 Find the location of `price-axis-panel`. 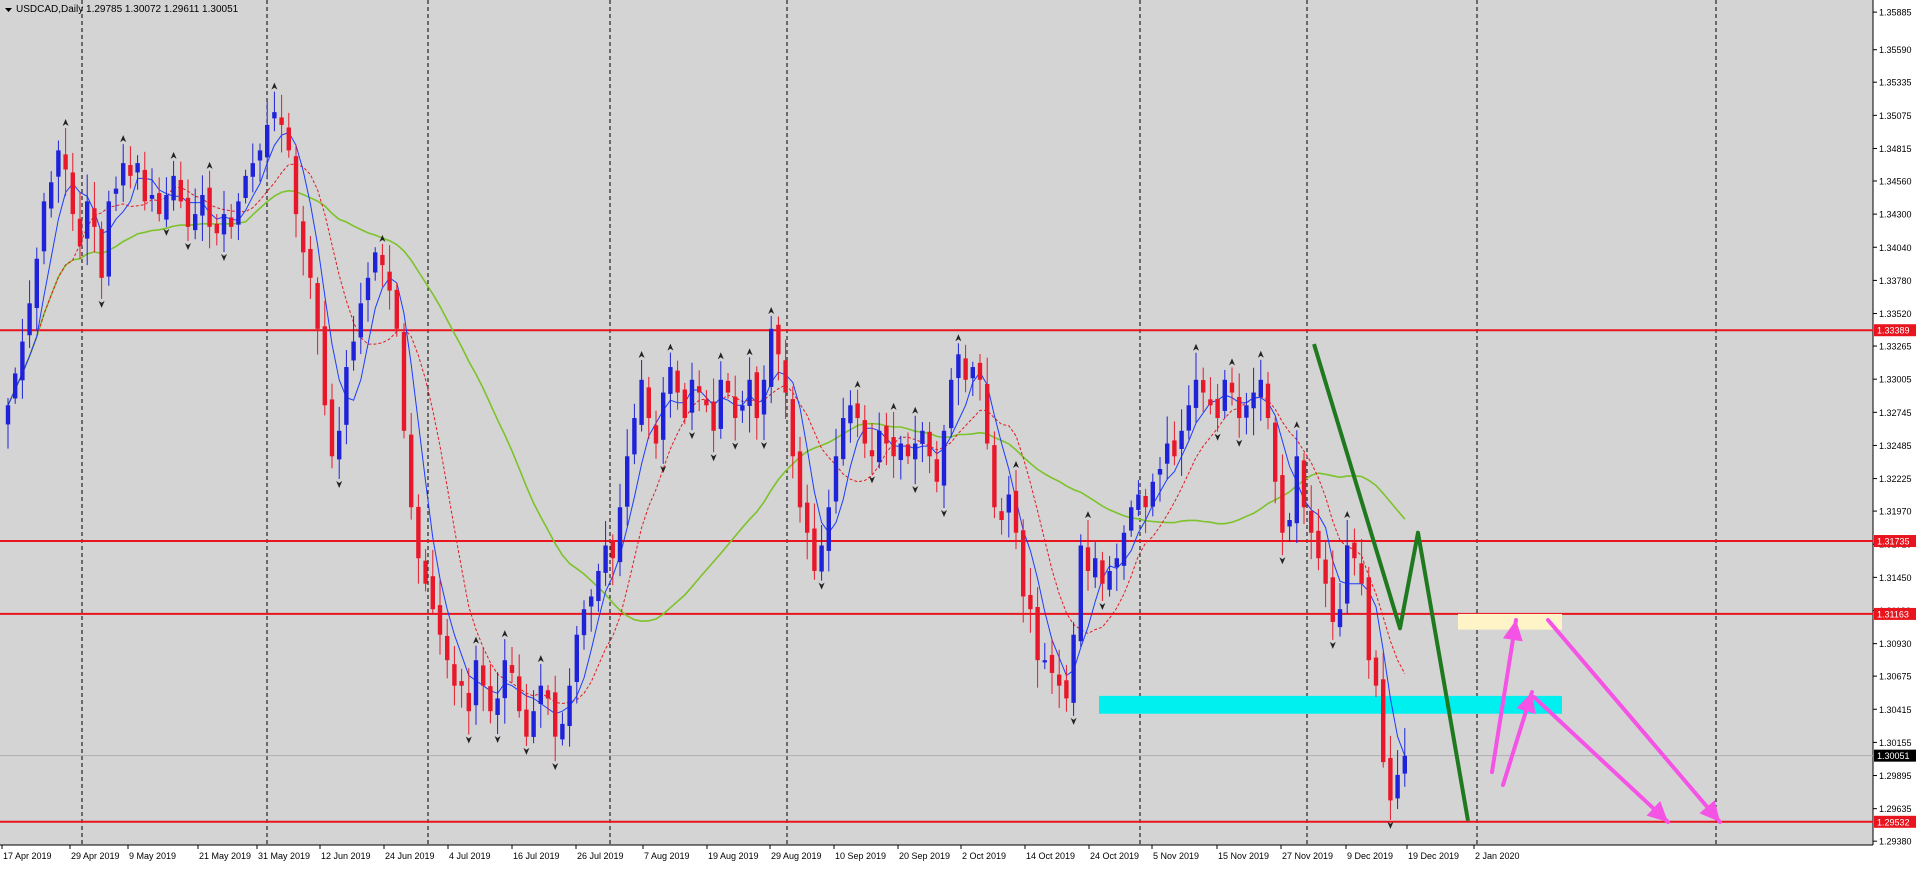

price-axis-panel is located at coordinates (1894, 422).